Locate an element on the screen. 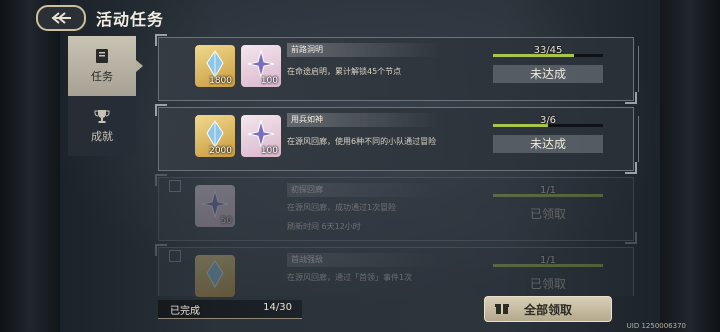  top-bar: 活动任务 is located at coordinates (360, 17).